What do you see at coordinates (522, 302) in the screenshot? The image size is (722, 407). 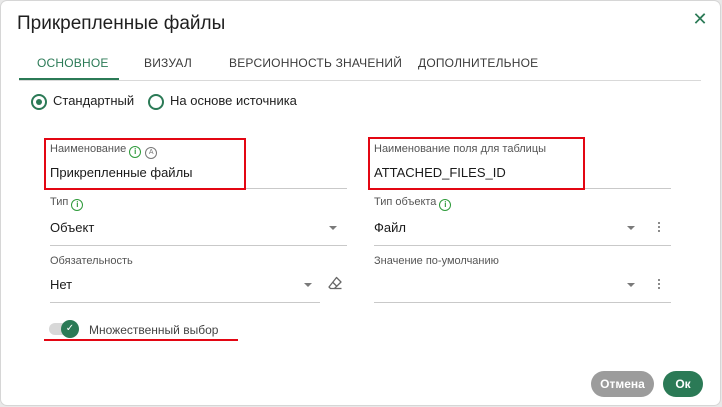 I see `default-value-field-underline` at bounding box center [522, 302].